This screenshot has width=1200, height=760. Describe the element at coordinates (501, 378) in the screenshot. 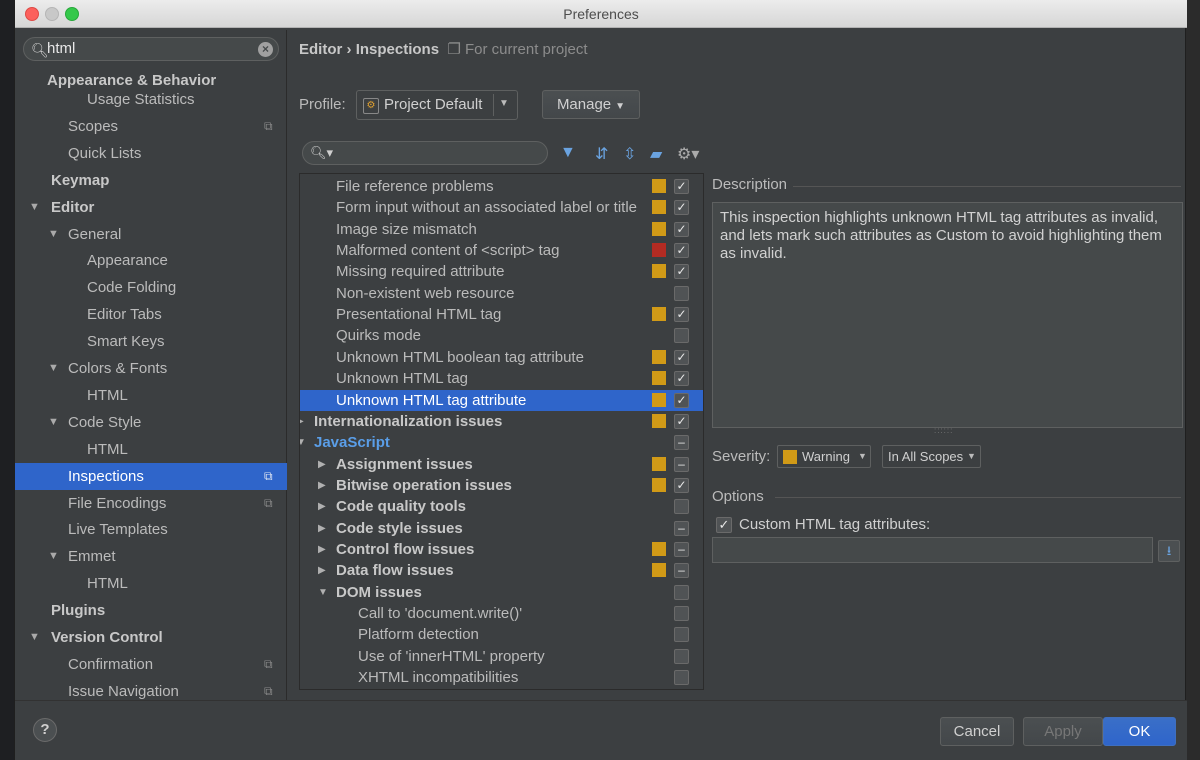

I see `inspection-row: Unknown HTML tag ✓` at that location.